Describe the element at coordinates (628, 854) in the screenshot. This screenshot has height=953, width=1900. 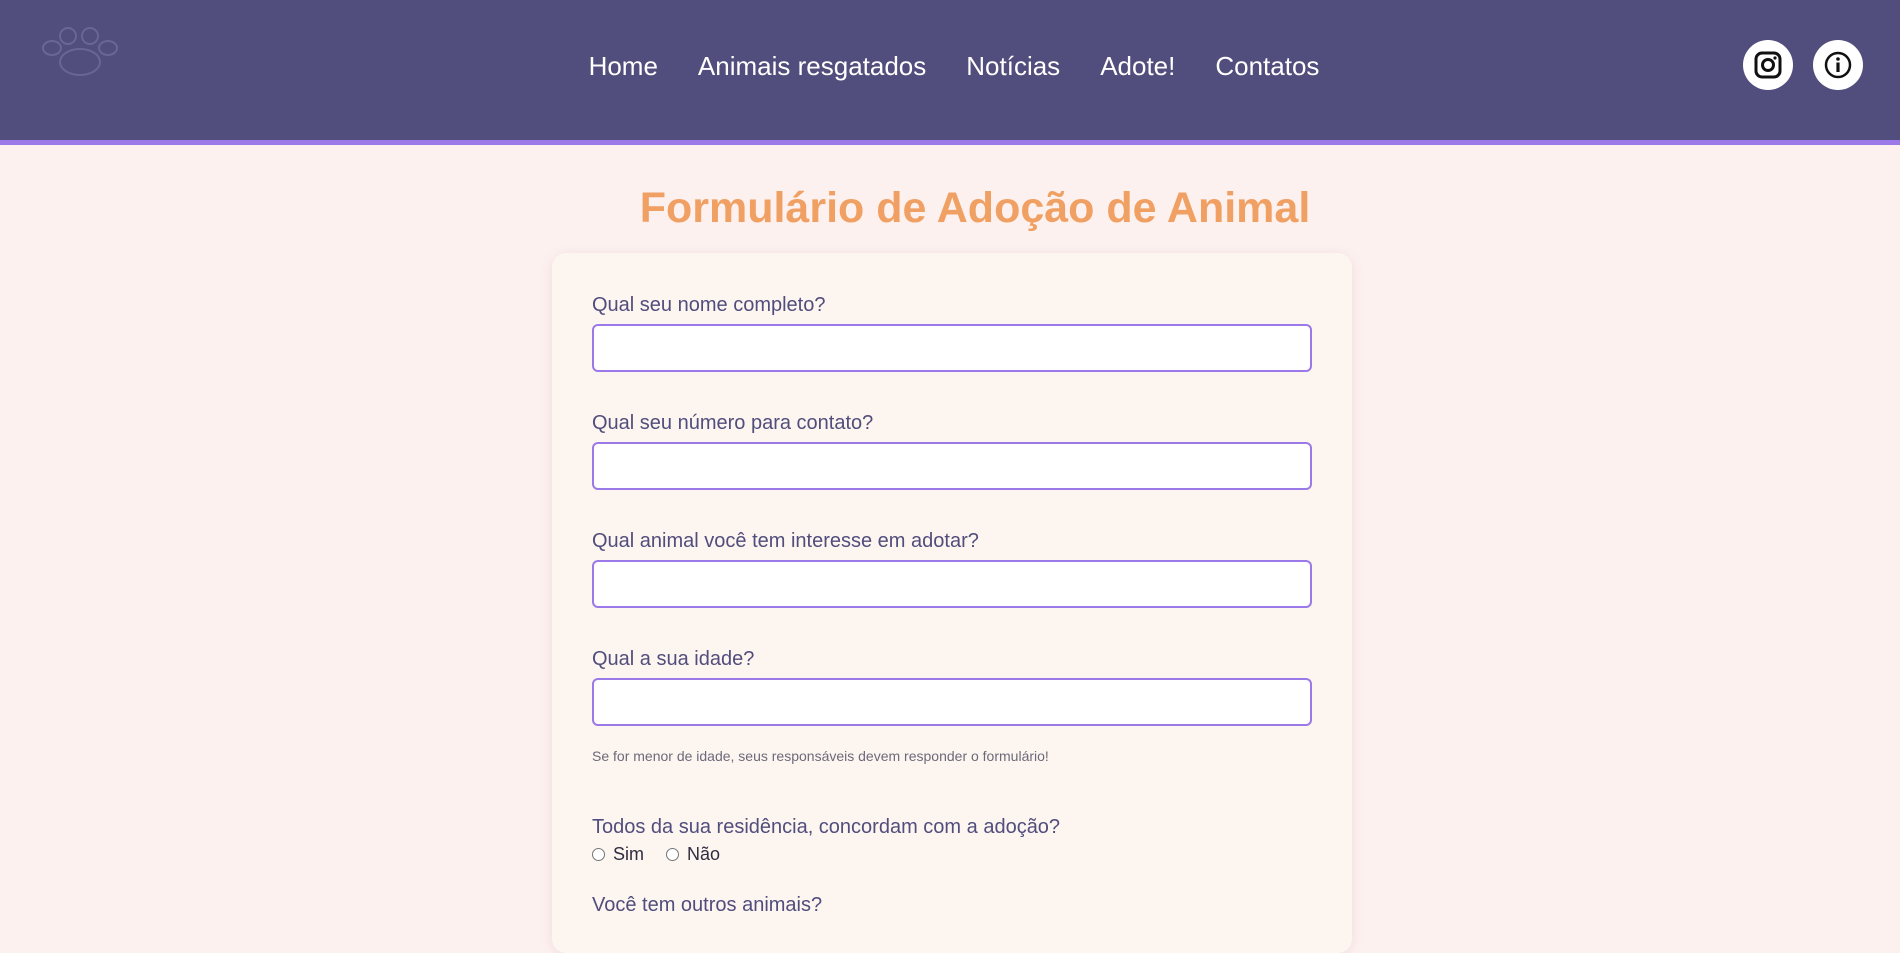
I see `option-sim-label: Sim` at that location.